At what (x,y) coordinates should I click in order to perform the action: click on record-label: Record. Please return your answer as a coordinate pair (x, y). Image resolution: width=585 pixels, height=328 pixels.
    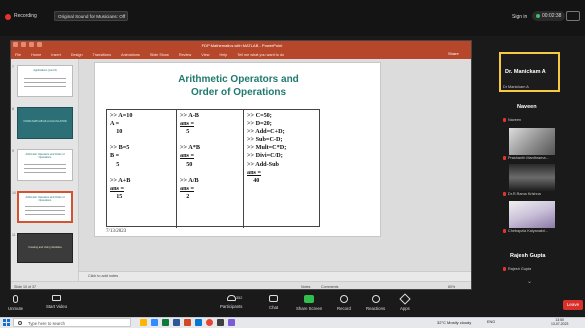
    Looking at the image, I should click on (344, 308).